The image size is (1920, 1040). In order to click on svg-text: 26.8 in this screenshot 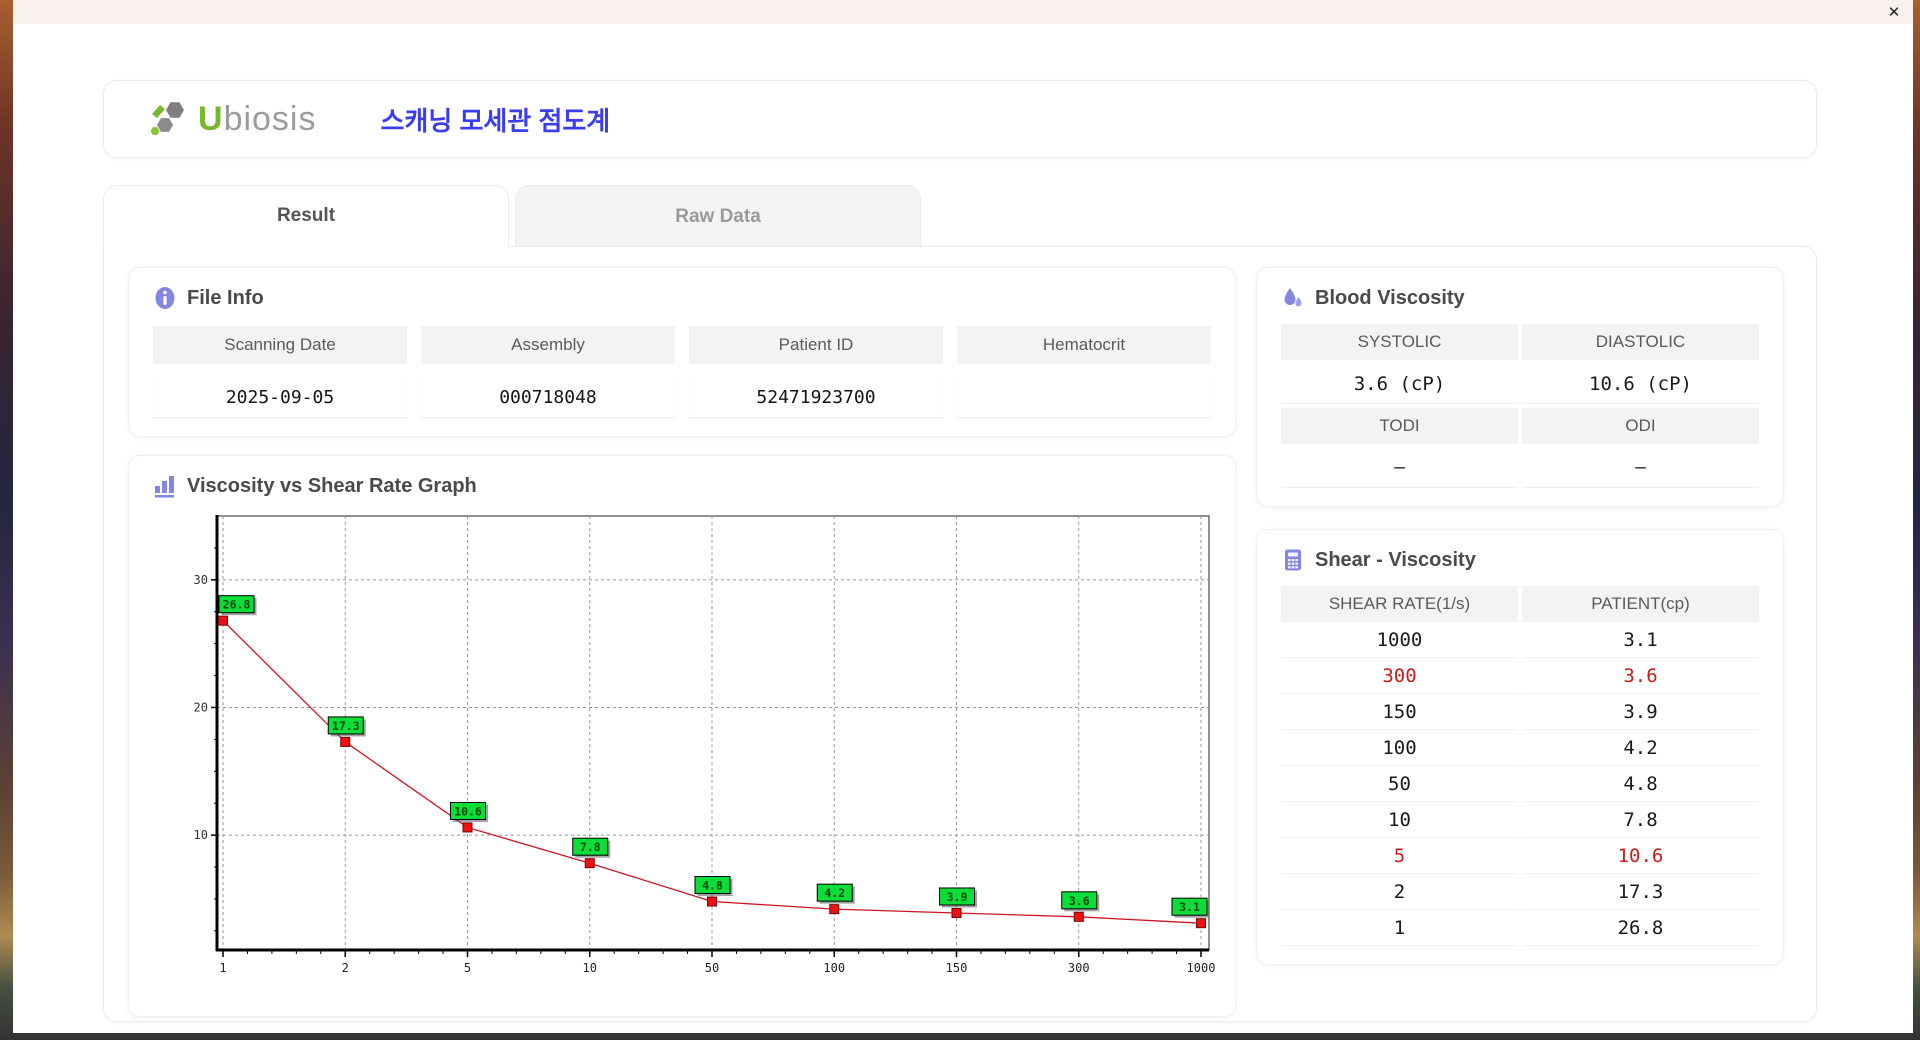, I will do `click(237, 605)`.